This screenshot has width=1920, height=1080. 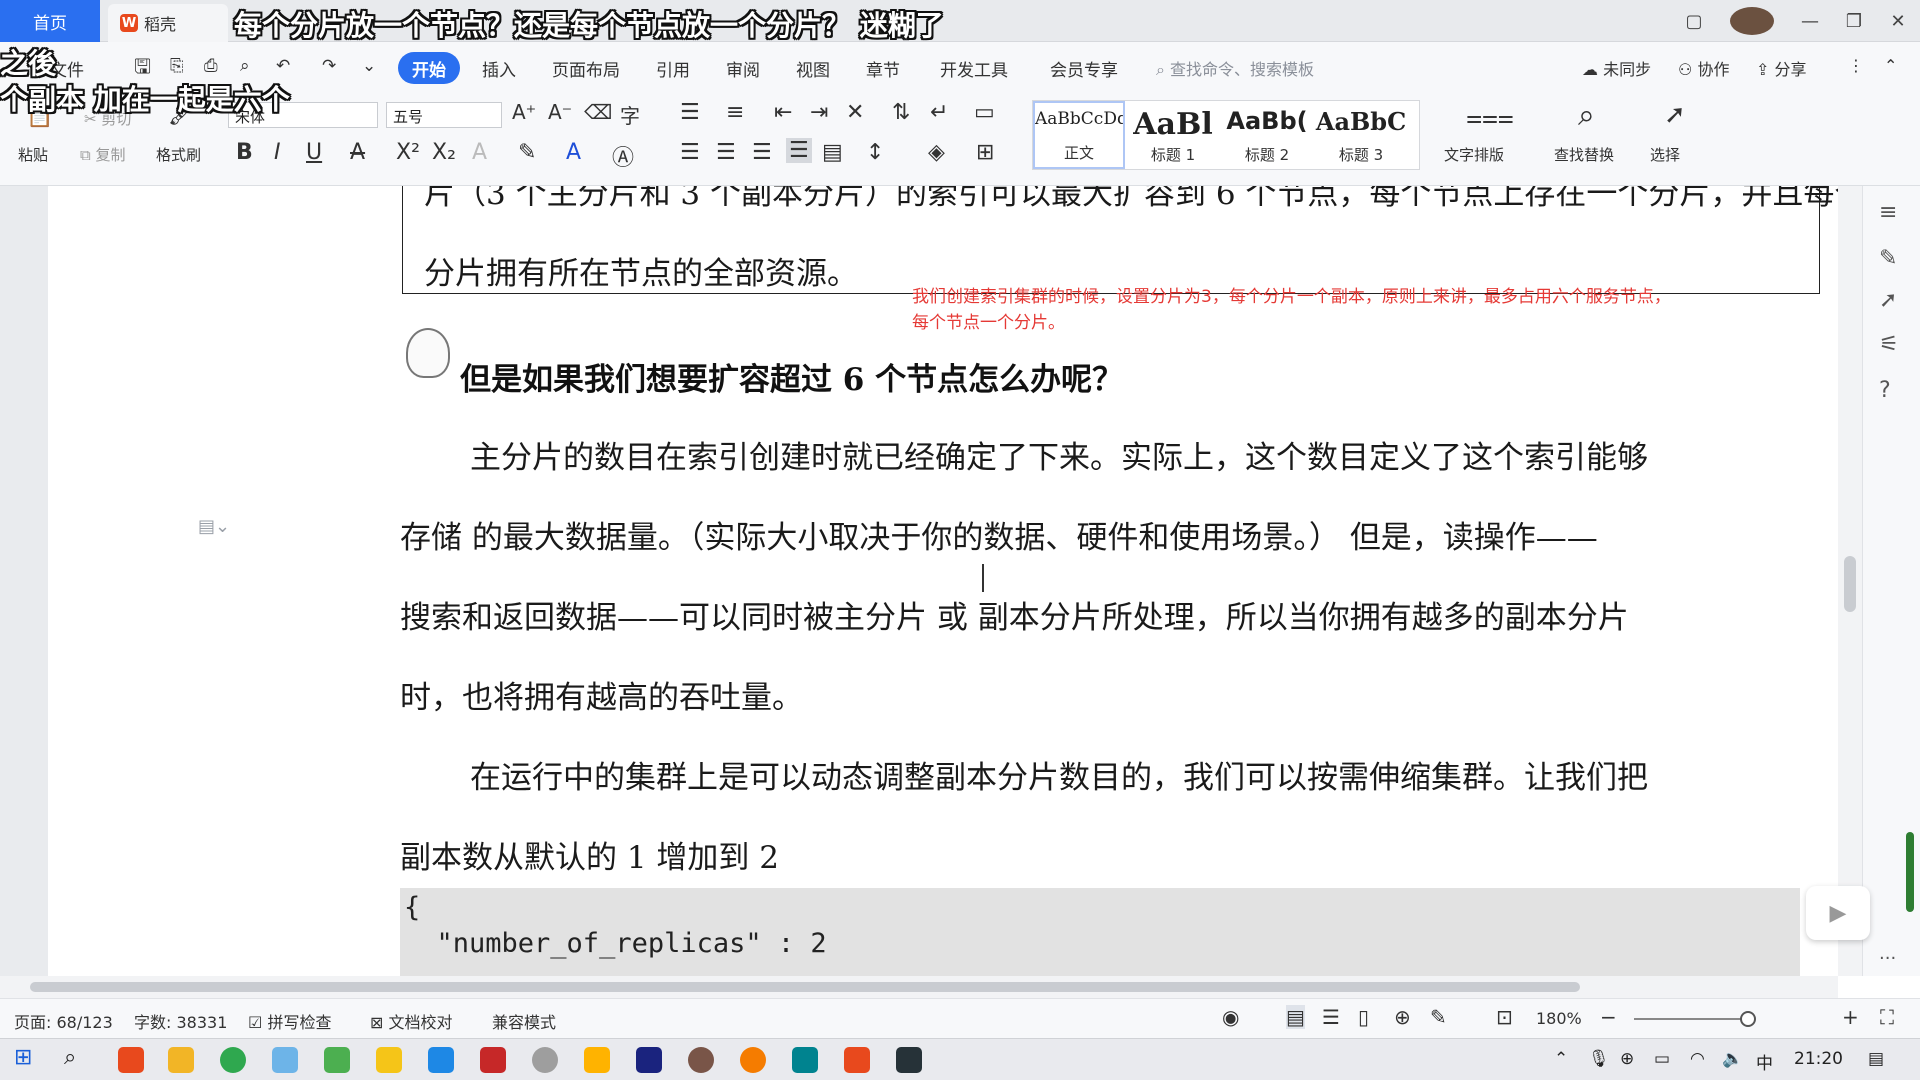 What do you see at coordinates (799, 150) in the screenshot?
I see `justify-icon: ☰` at bounding box center [799, 150].